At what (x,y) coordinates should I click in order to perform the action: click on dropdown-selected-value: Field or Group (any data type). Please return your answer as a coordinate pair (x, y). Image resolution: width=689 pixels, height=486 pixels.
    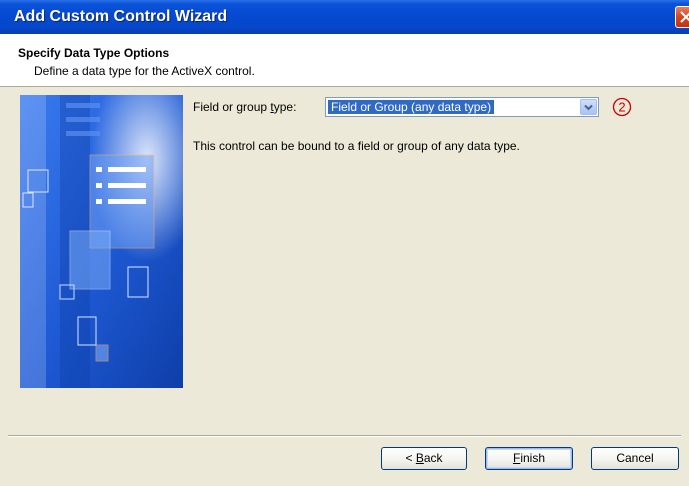
    Looking at the image, I should click on (411, 107).